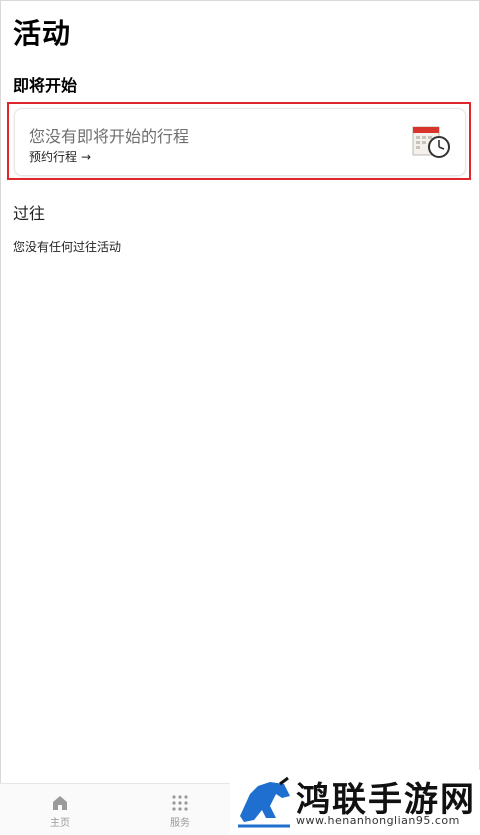 The height and width of the screenshot is (835, 480). Describe the element at coordinates (239, 141) in the screenshot. I see `highlight-frame` at that location.